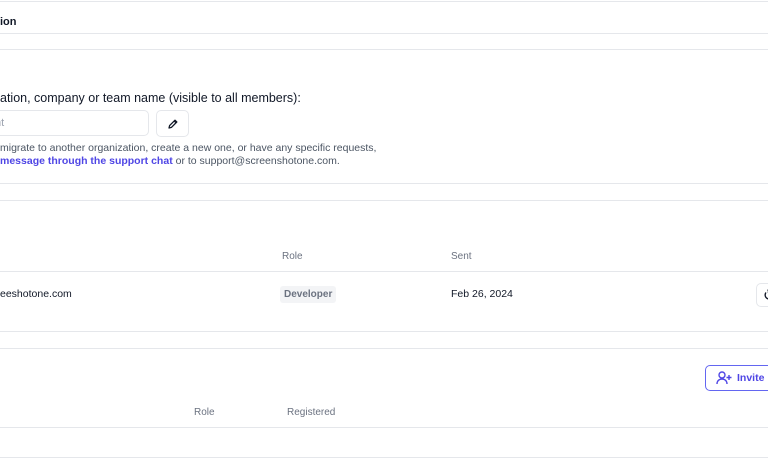 The height and width of the screenshot is (458, 768). Describe the element at coordinates (384, 17) in the screenshot. I see `organization-header-card` at that location.